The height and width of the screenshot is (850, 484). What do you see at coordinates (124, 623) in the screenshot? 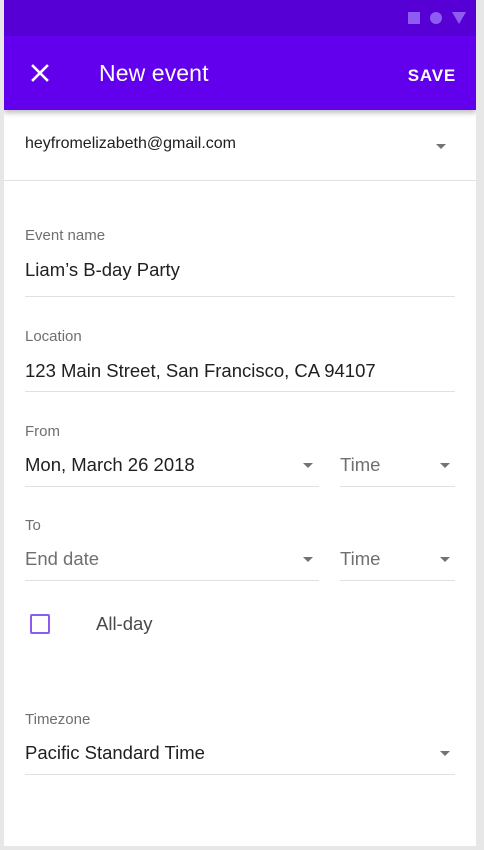
I see `all-day-label: All-day` at bounding box center [124, 623].